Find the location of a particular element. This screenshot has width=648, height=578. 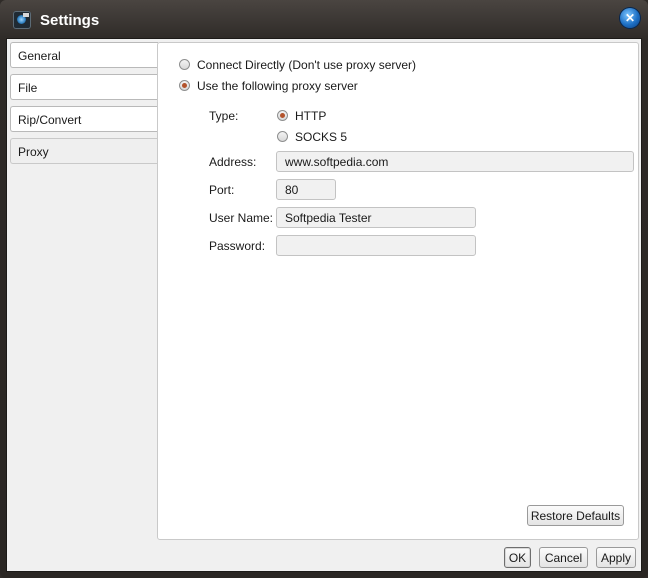

app-logo-icon is located at coordinates (22, 20).